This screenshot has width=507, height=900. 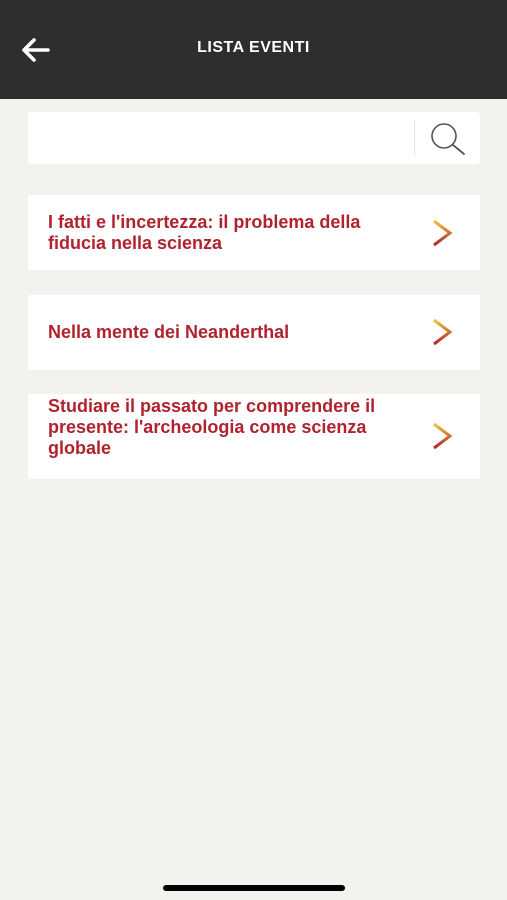 I want to click on search-icon, so click(x=448, y=139).